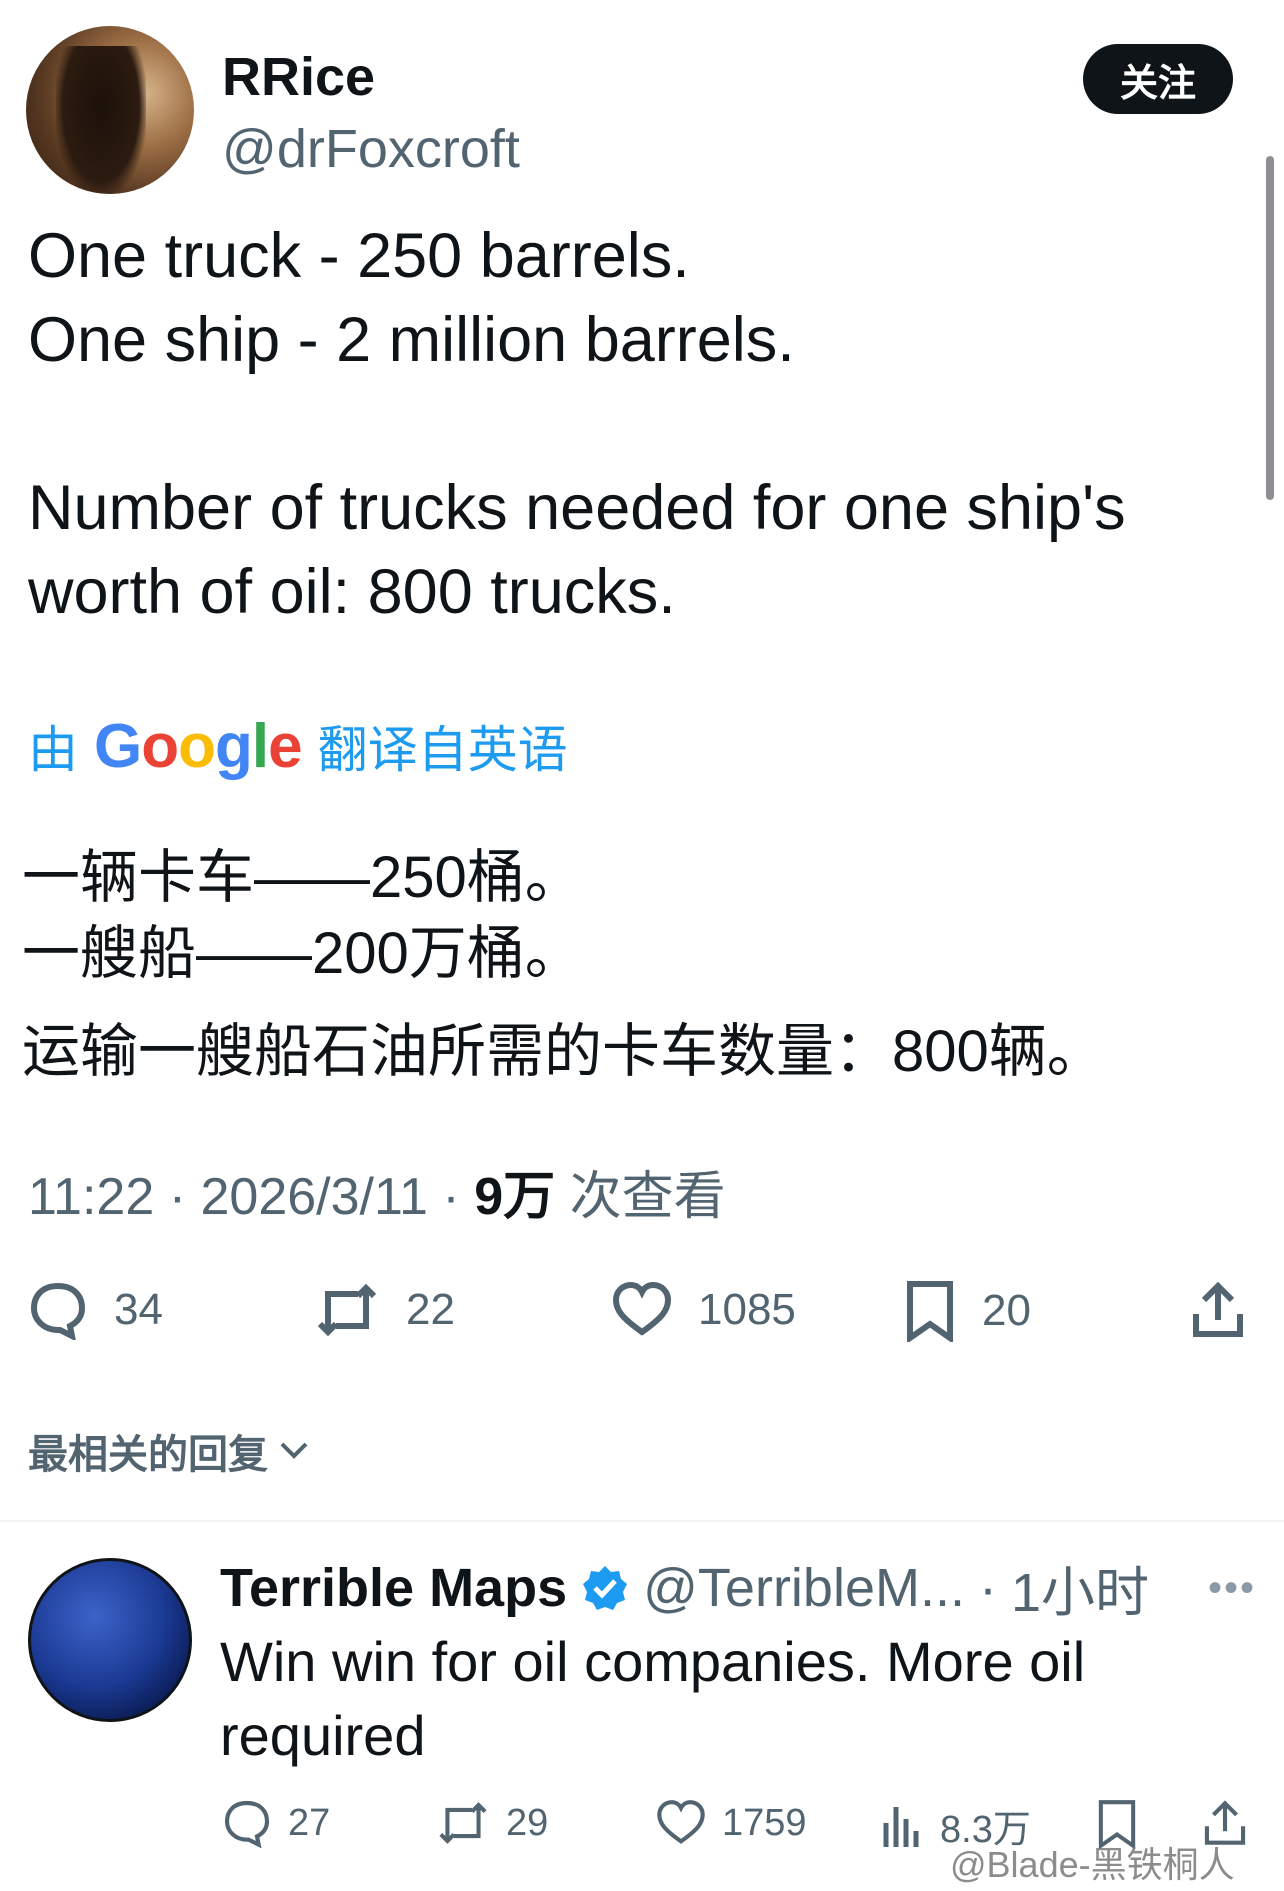  What do you see at coordinates (764, 1822) in the screenshot?
I see `reply-like-count: 1759` at bounding box center [764, 1822].